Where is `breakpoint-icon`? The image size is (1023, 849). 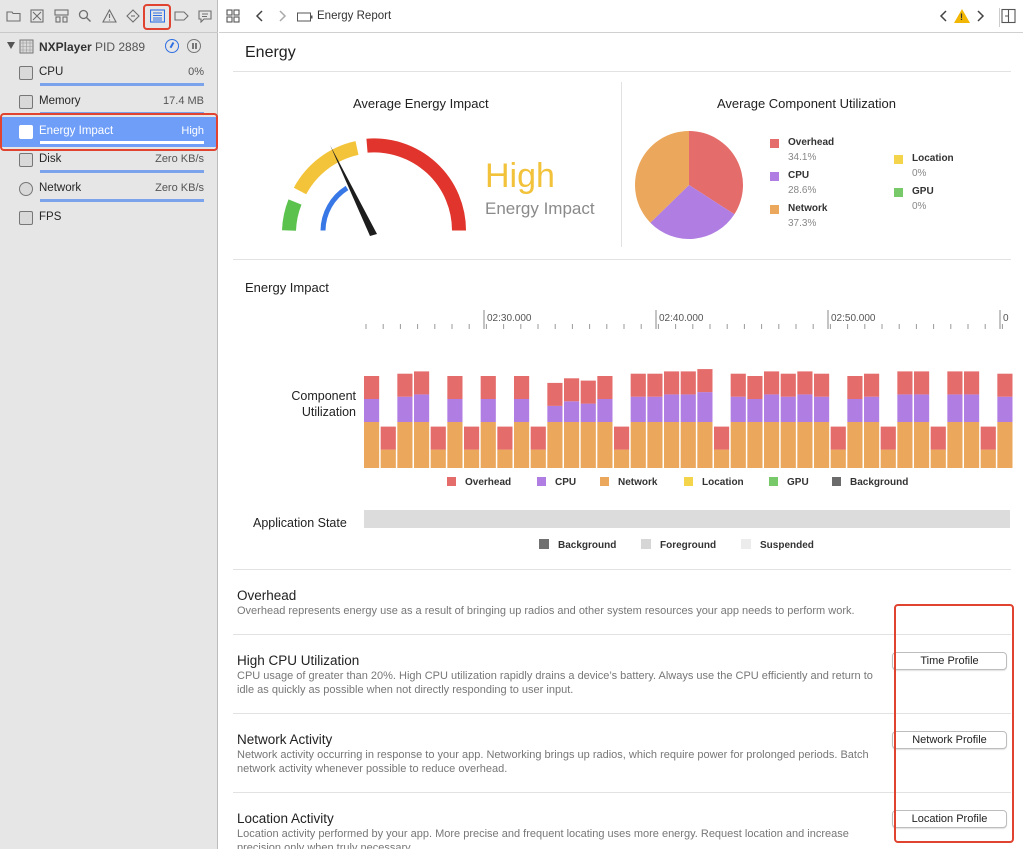 breakpoint-icon is located at coordinates (182, 17).